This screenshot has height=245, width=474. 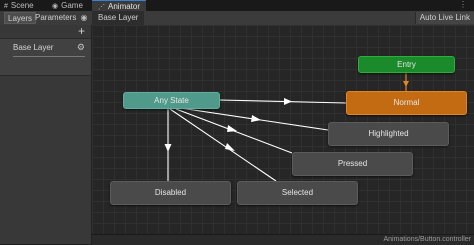 I want to click on tab-animator-label: Animator, so click(x=124, y=6).